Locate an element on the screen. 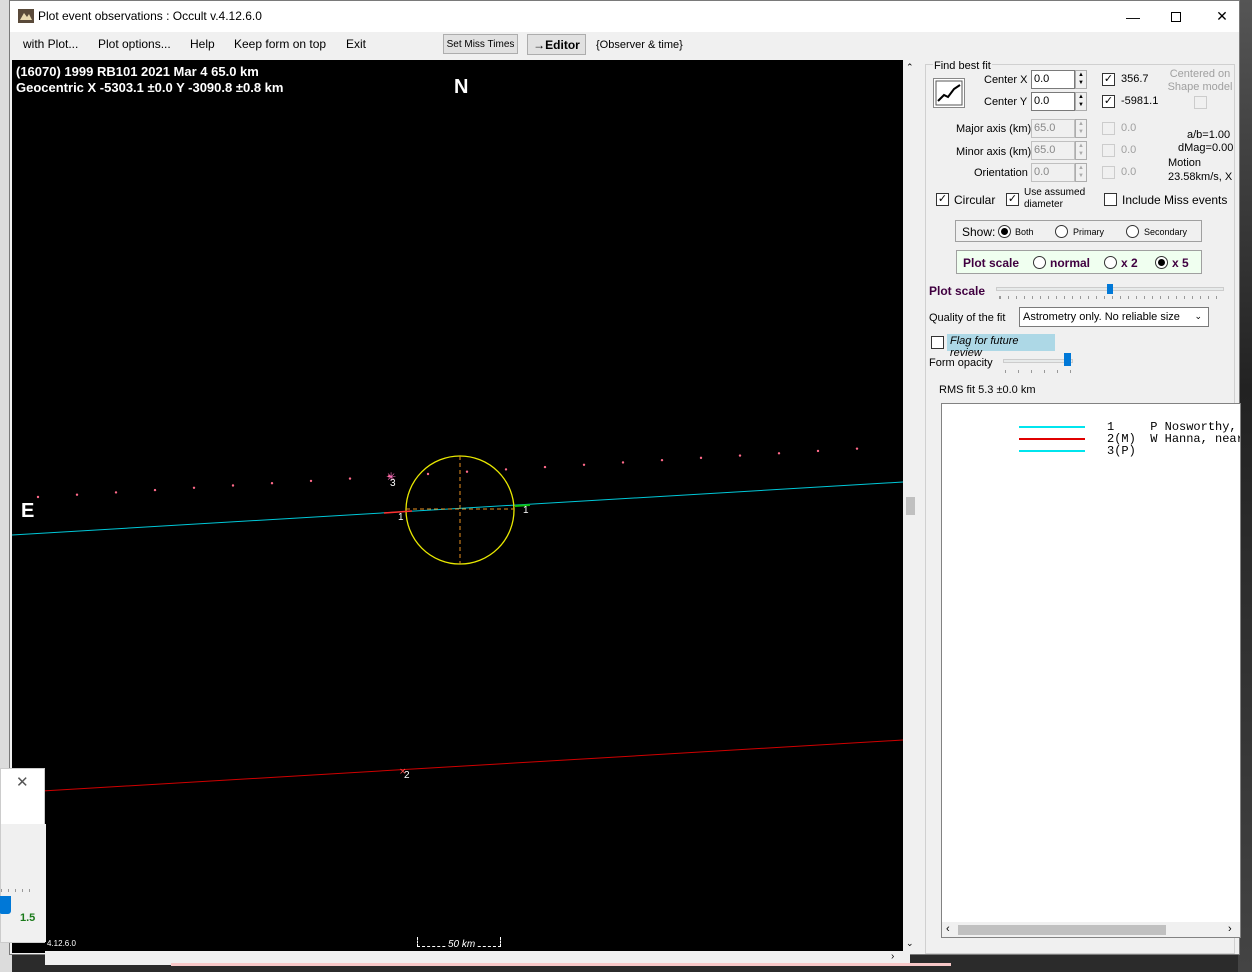 The width and height of the screenshot is (1252, 972). chord-label-3: 3 is located at coordinates (393, 483).